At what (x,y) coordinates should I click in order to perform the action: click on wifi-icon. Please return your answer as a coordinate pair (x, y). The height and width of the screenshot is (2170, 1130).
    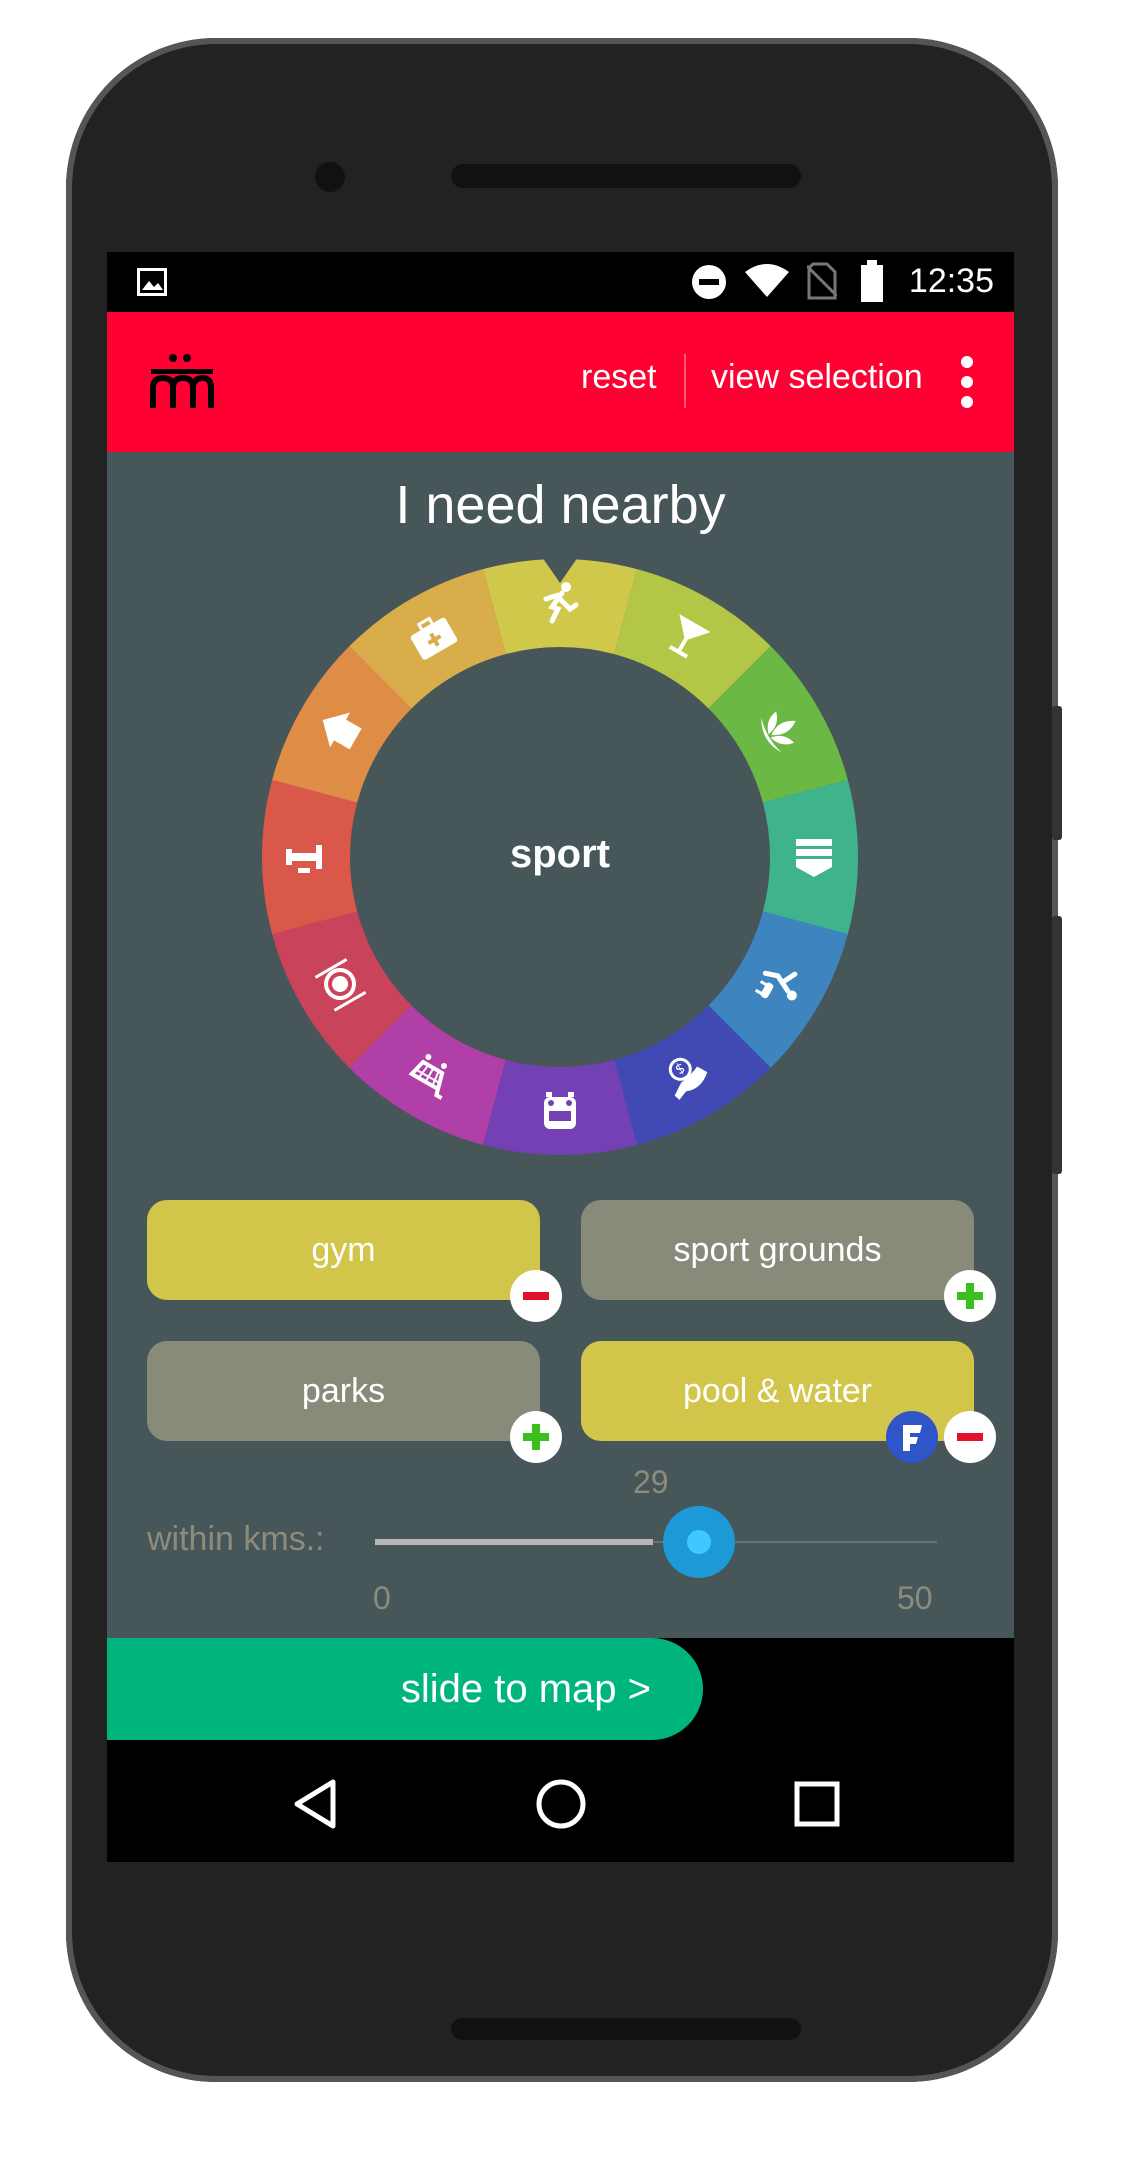
    Looking at the image, I should click on (767, 280).